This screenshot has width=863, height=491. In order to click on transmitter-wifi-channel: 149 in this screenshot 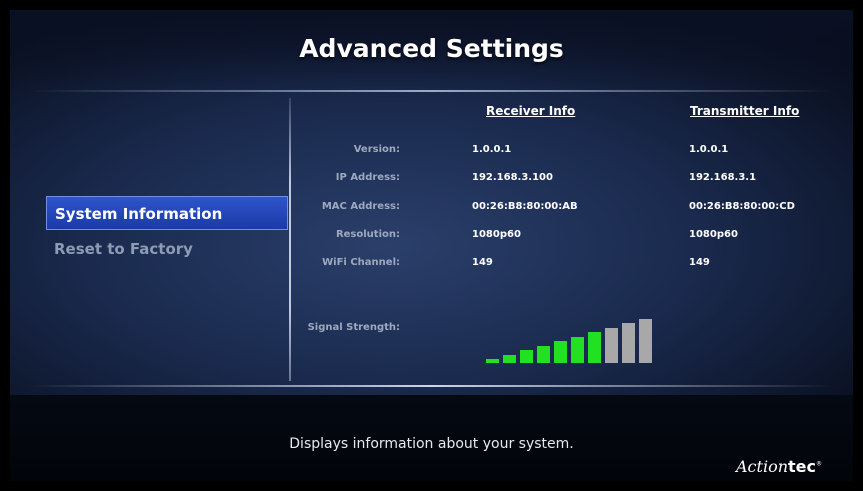, I will do `click(699, 262)`.